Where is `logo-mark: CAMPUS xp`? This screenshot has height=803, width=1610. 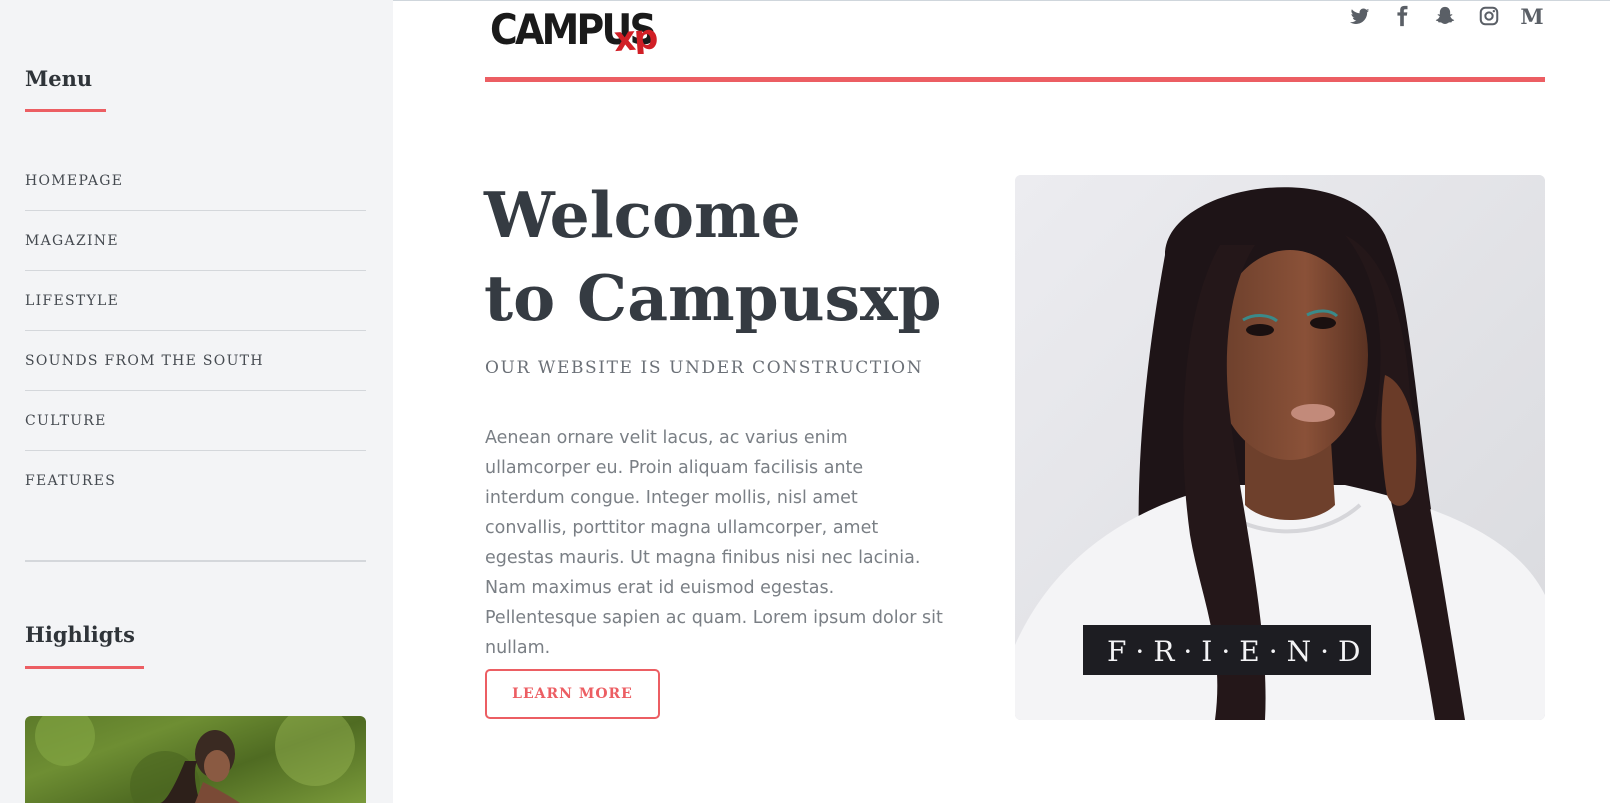 logo-mark: CAMPUS xp is located at coordinates (574, 33).